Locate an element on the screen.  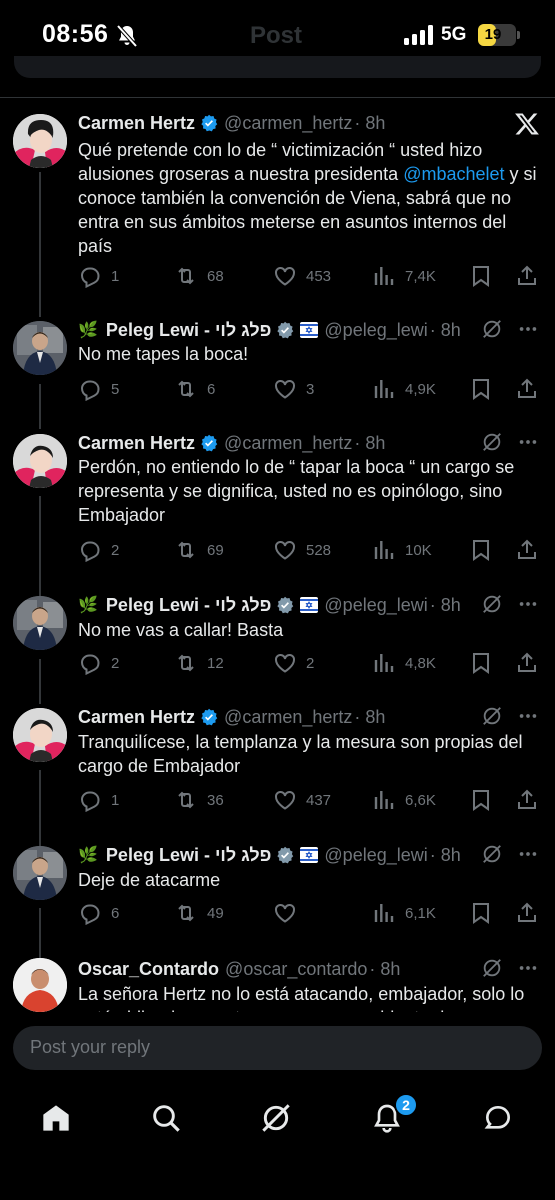
tab-grok is located at coordinates (276, 1118).